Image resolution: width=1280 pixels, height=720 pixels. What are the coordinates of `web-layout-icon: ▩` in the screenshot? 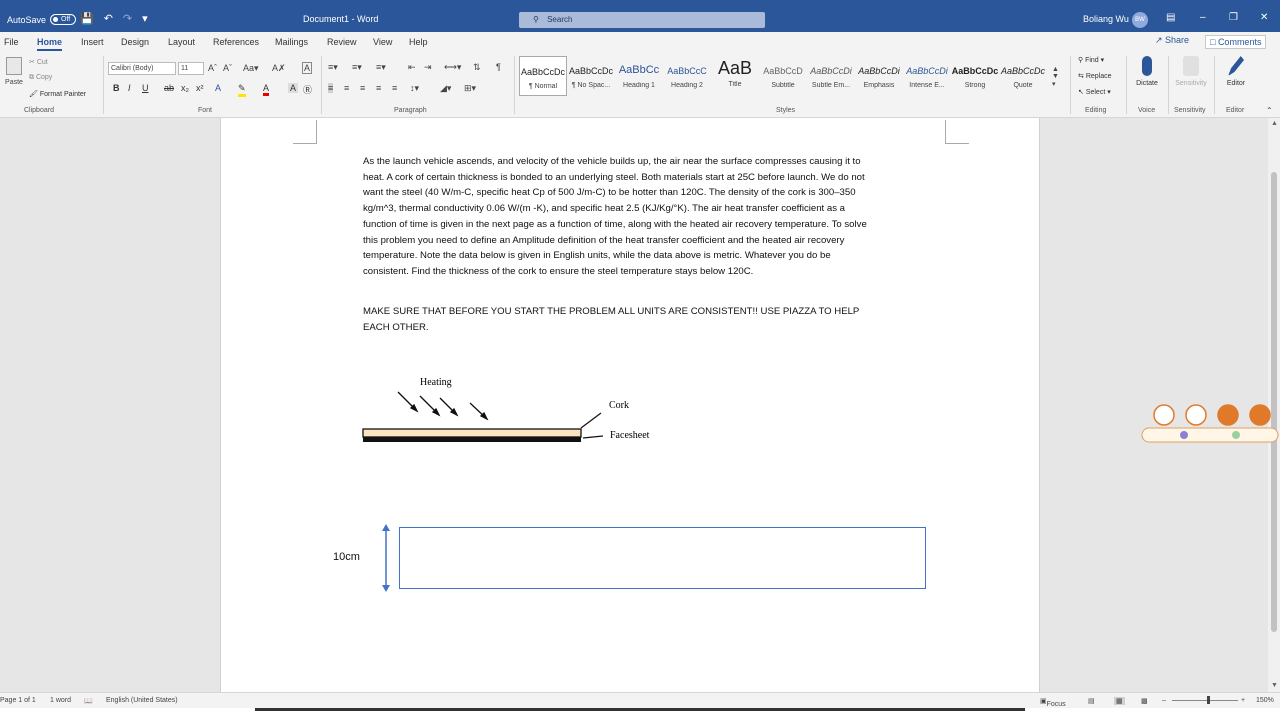 It's located at (1144, 701).